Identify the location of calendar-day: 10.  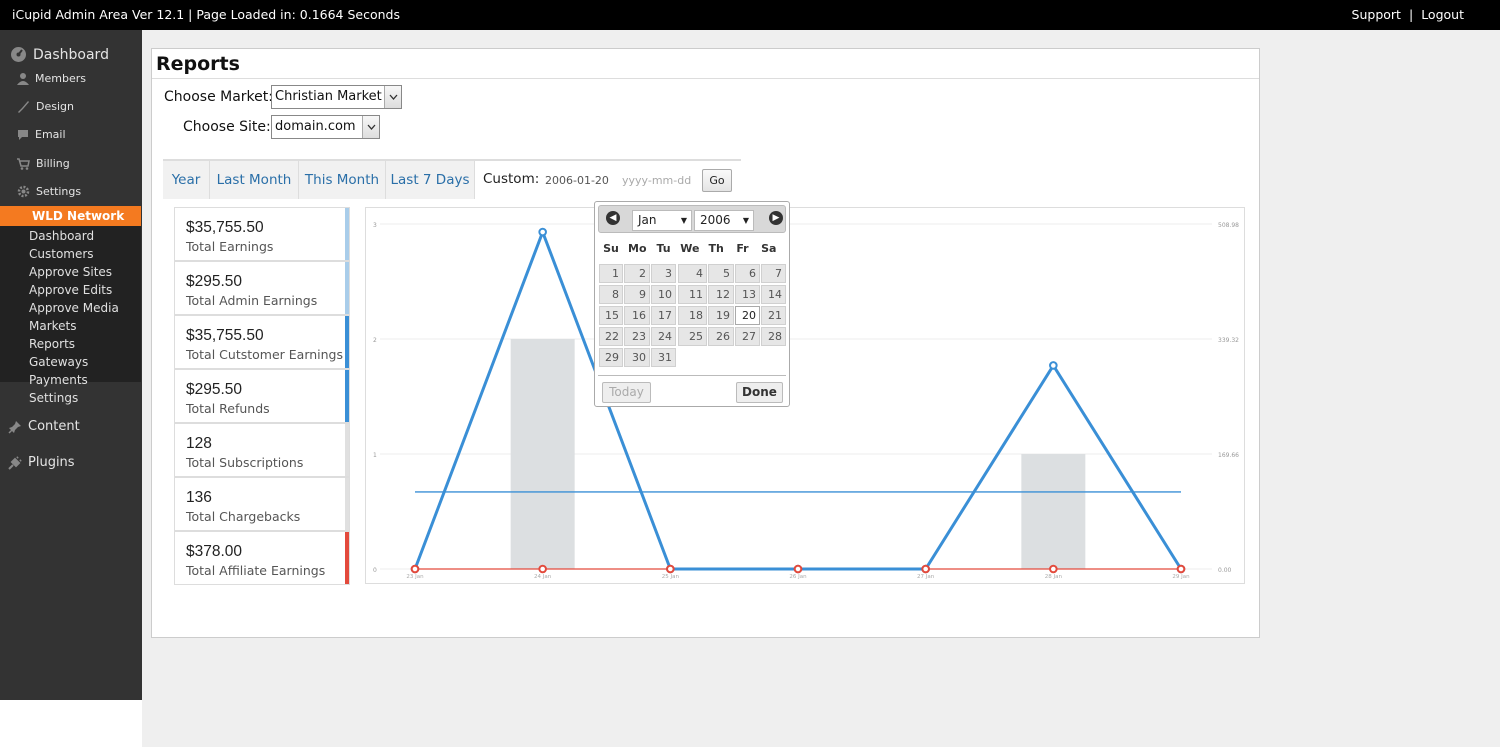
(663, 294).